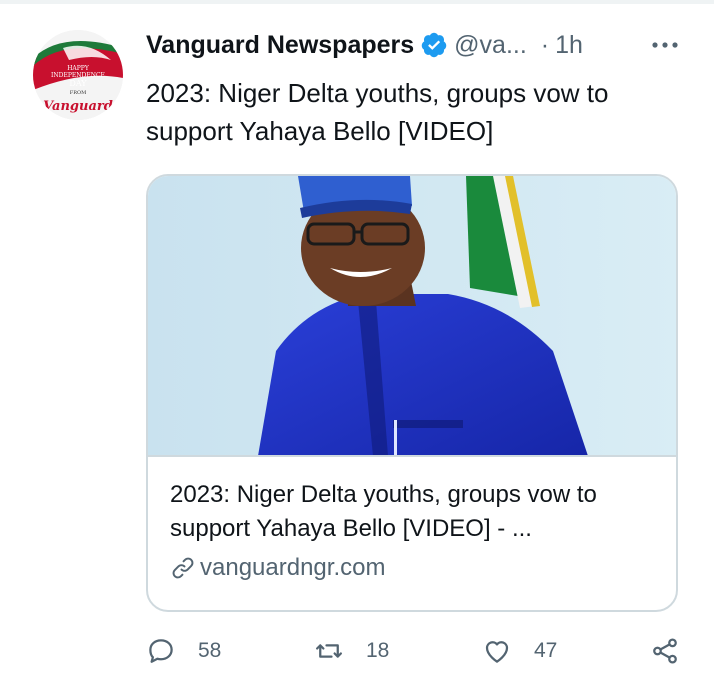 Image resolution: width=714 pixels, height=686 pixels. What do you see at coordinates (378, 650) in the screenshot?
I see `retweet-count: 18` at bounding box center [378, 650].